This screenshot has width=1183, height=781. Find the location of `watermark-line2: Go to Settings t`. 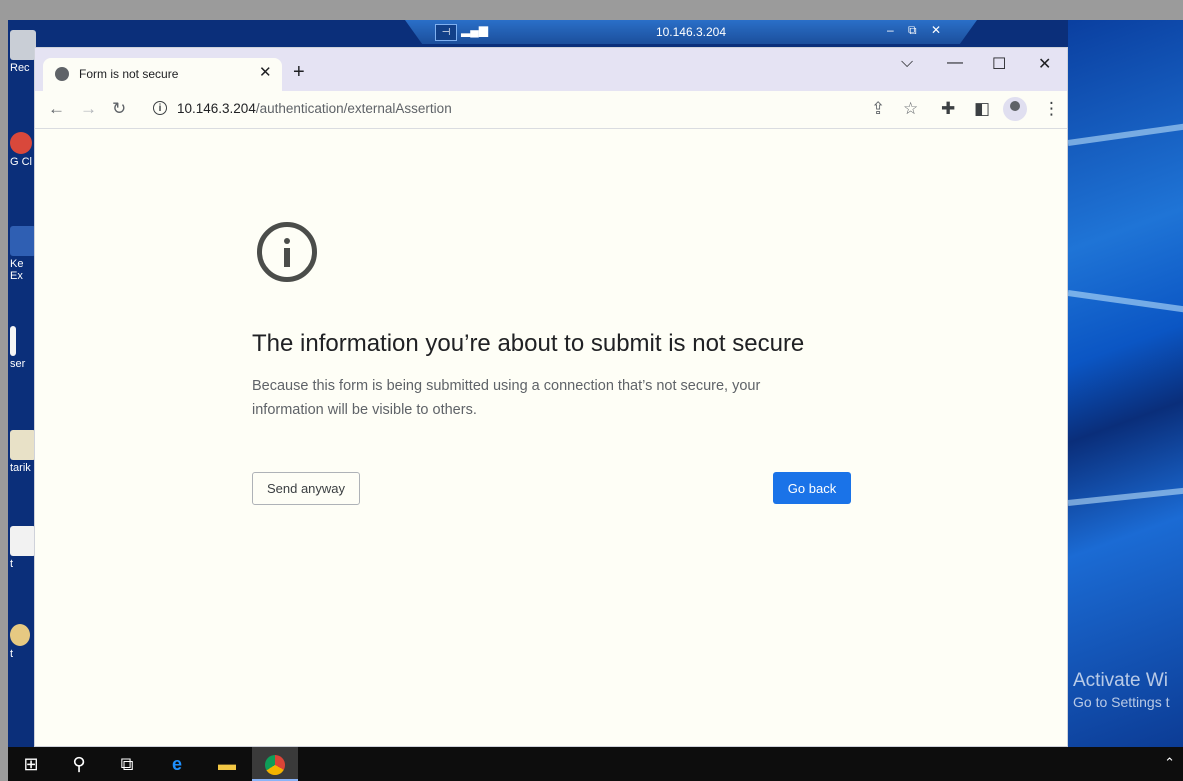

watermark-line2: Go to Settings t is located at coordinates (1121, 702).